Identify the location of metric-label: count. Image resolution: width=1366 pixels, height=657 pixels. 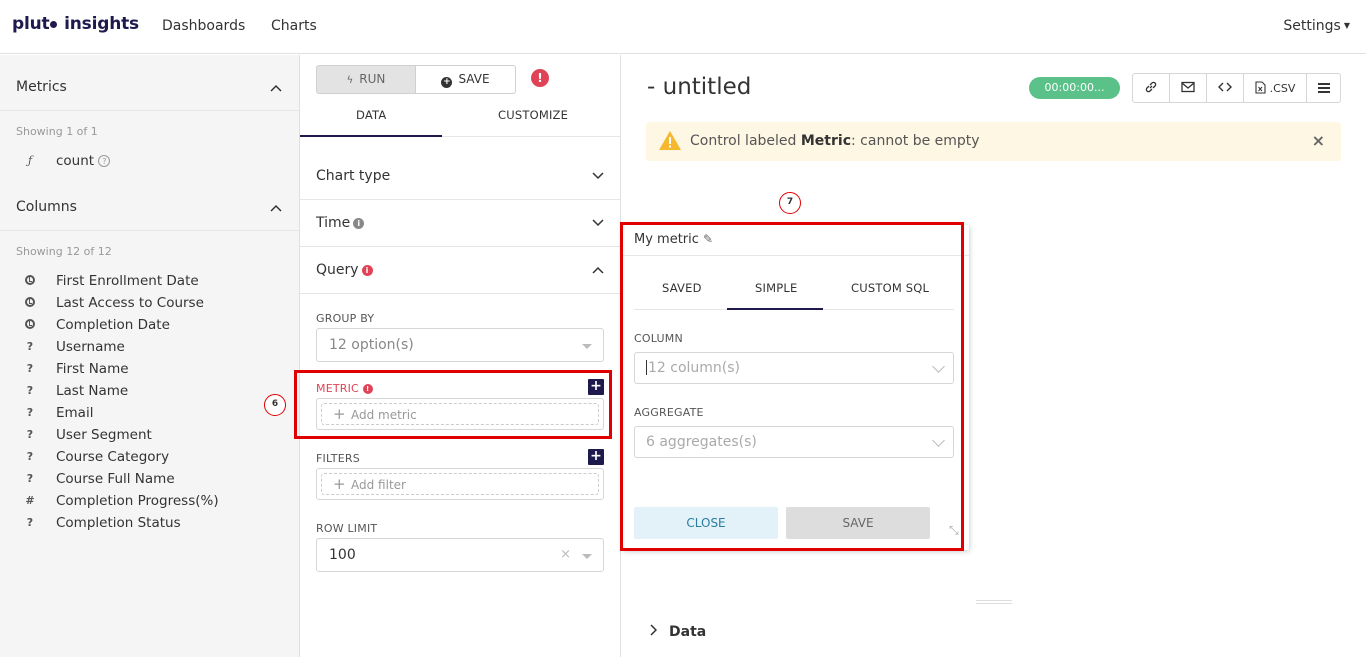
(75, 161).